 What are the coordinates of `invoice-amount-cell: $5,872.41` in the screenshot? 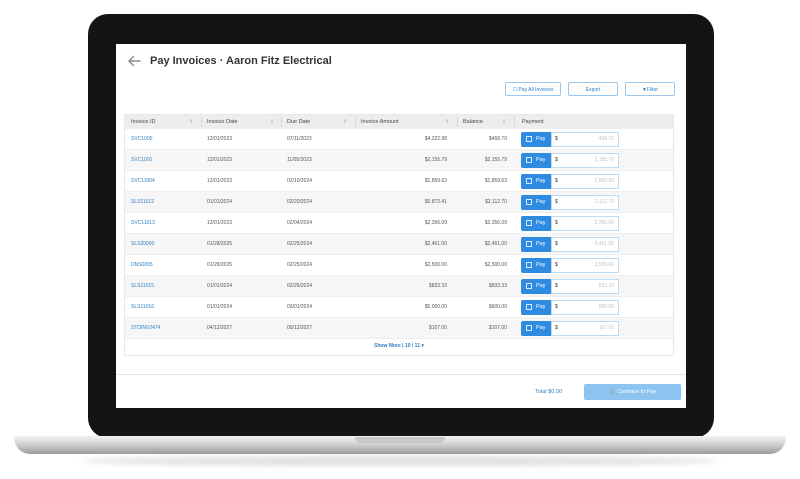 It's located at (435, 202).